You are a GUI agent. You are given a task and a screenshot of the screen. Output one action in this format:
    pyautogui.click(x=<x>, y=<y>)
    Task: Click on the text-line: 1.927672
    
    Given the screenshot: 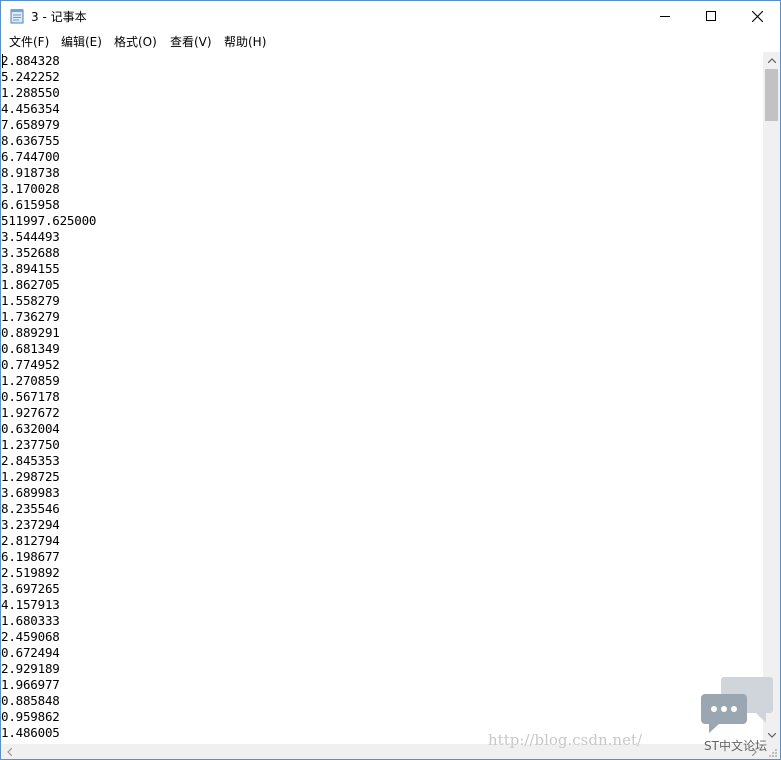 What is the action you would take?
    pyautogui.click(x=30, y=412)
    